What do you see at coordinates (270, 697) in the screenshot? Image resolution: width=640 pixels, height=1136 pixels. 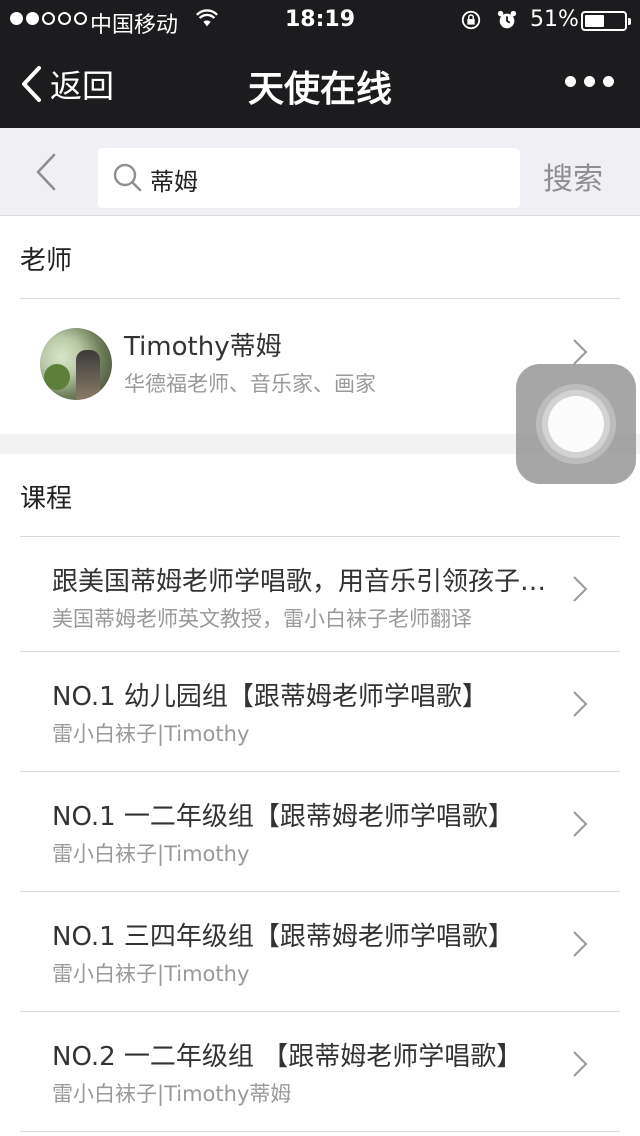 I see `course-title: NO.1 幼儿园组【跟蒂姆老师学唱歌】` at bounding box center [270, 697].